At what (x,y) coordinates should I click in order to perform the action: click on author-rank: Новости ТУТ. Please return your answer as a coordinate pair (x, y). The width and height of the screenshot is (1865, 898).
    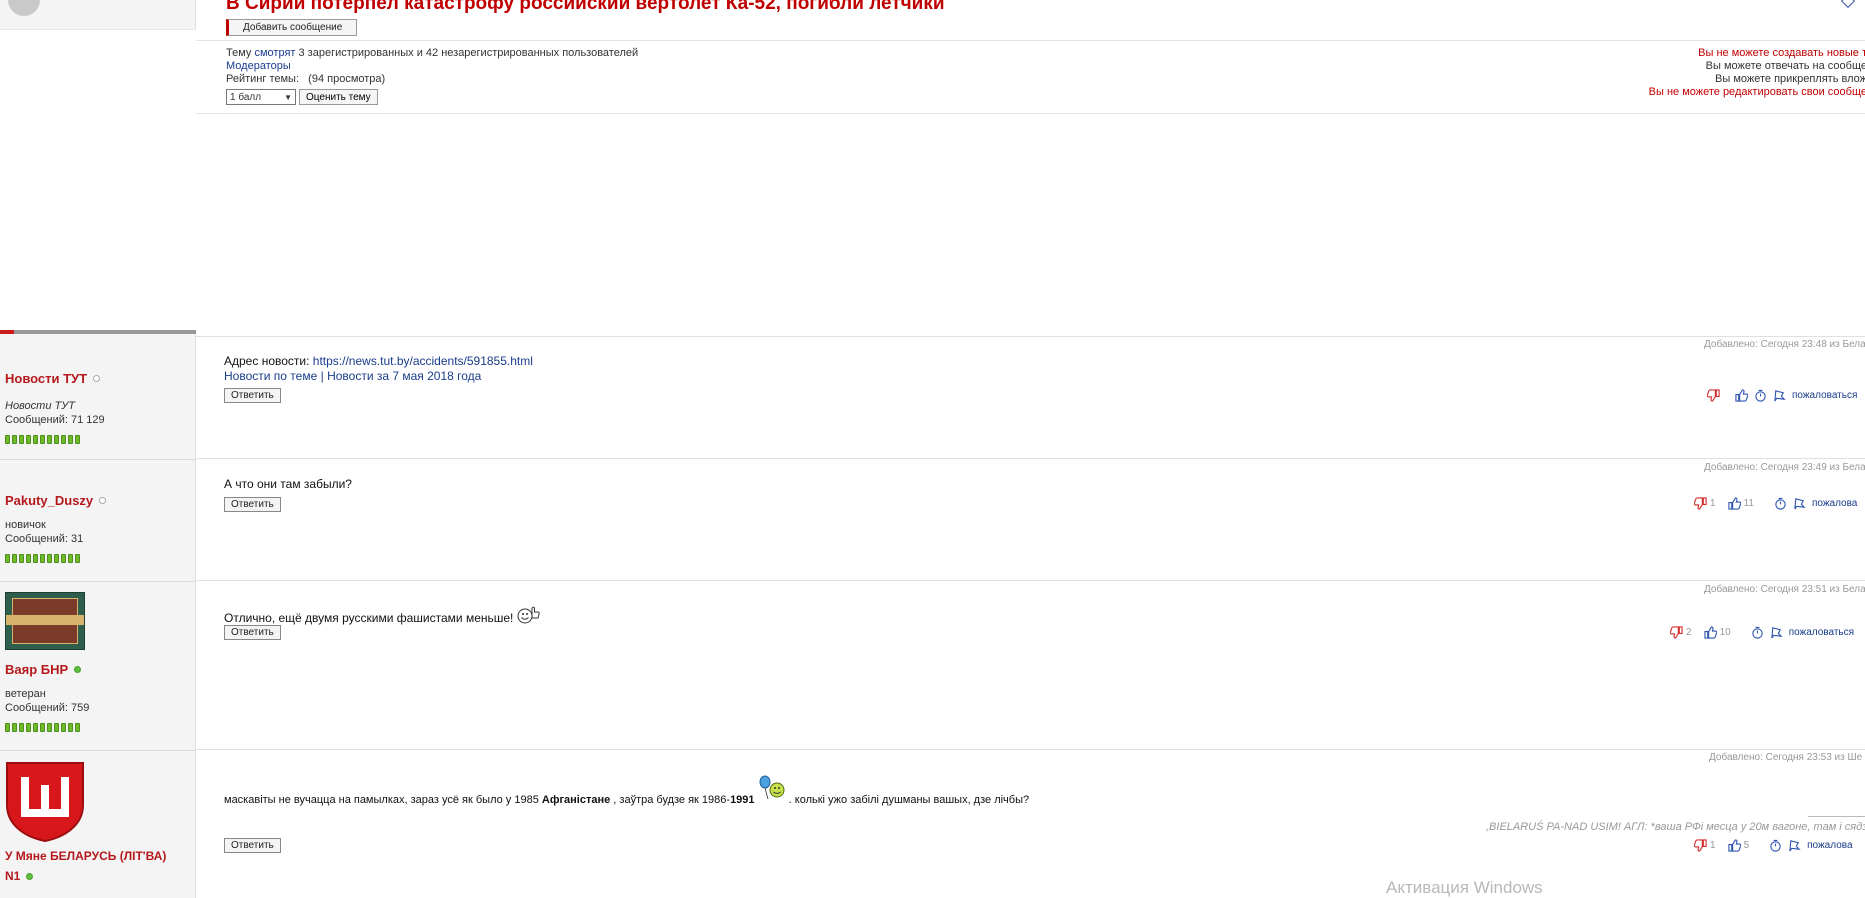
    Looking at the image, I should click on (40, 406).